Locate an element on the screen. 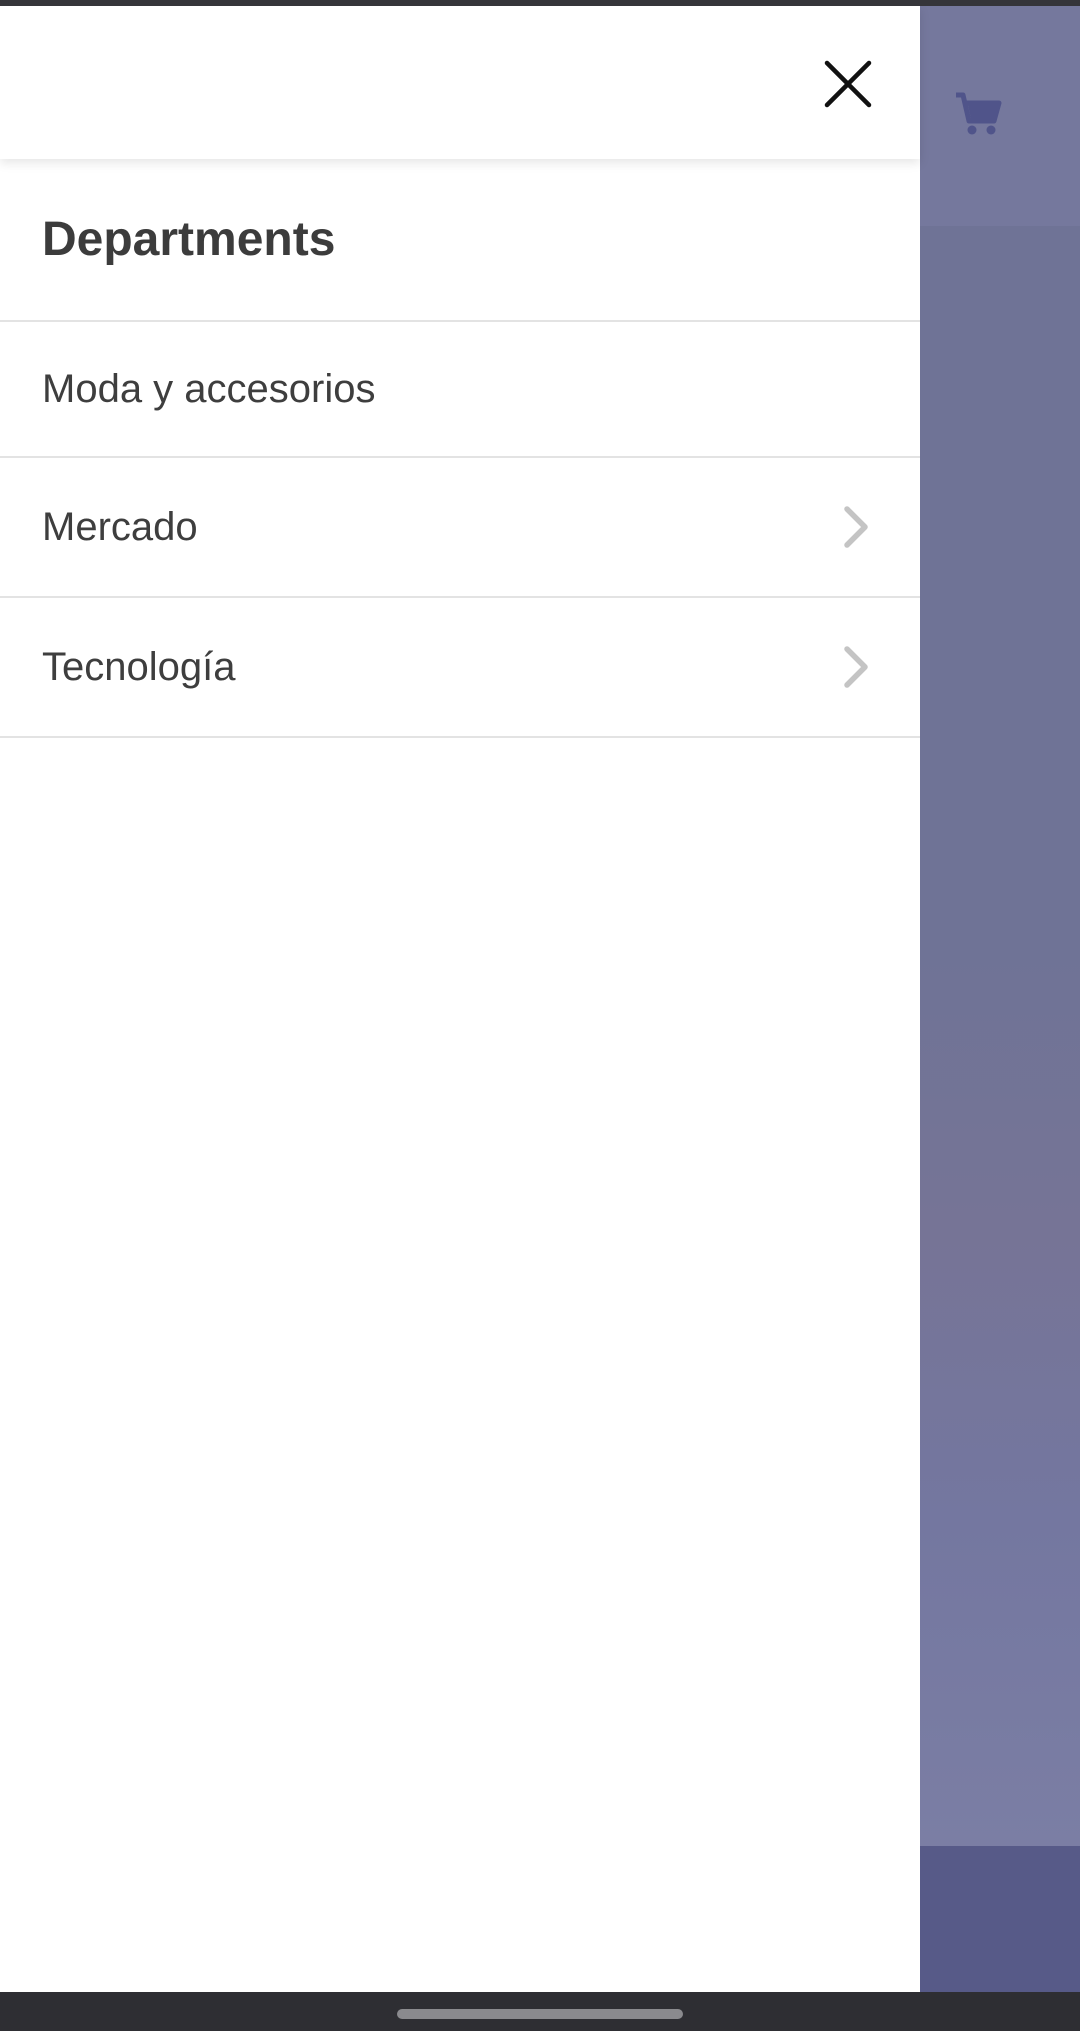  home-indicator is located at coordinates (540, 2014).